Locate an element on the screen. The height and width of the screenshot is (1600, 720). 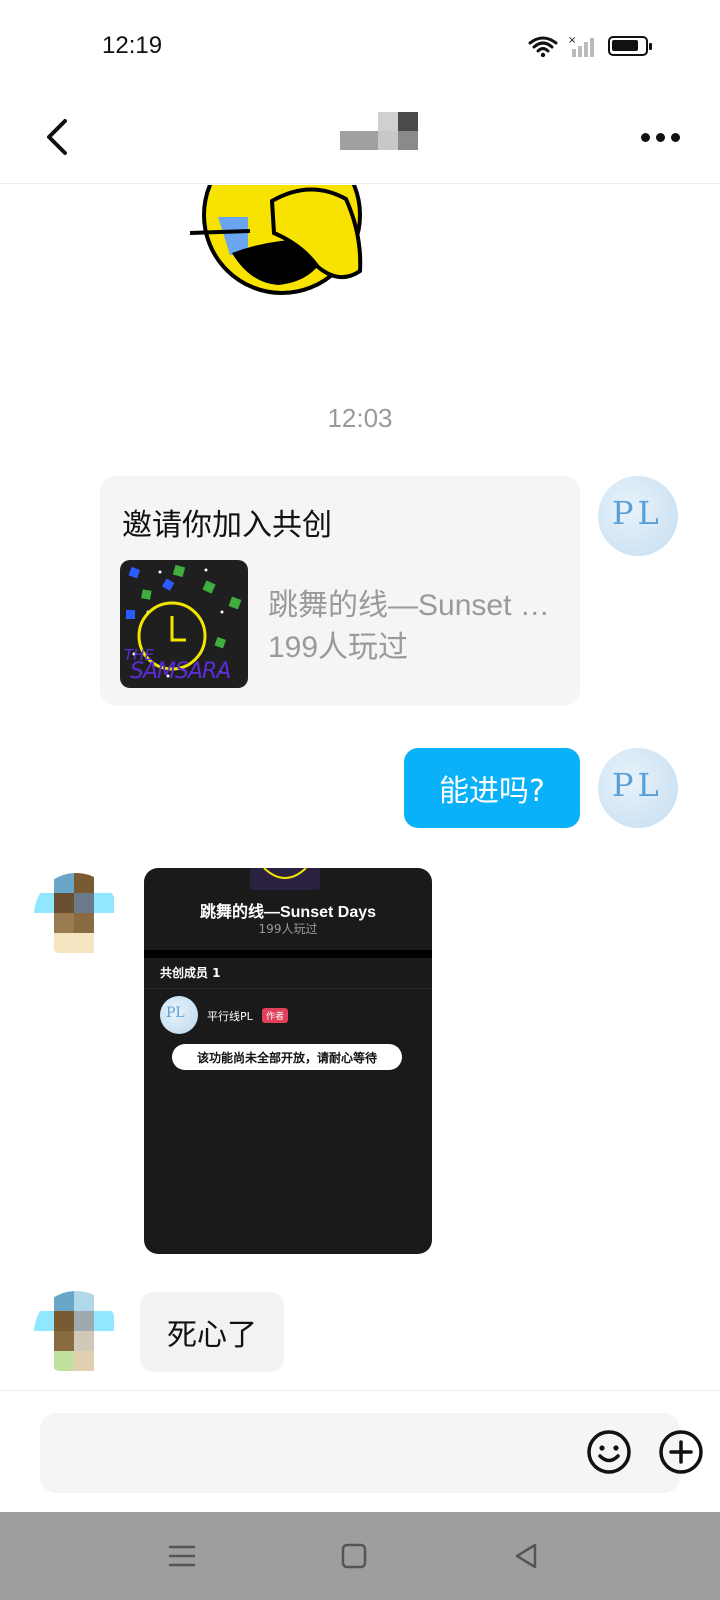
screenshot-member-avatar: PL is located at coordinates (179, 1015).